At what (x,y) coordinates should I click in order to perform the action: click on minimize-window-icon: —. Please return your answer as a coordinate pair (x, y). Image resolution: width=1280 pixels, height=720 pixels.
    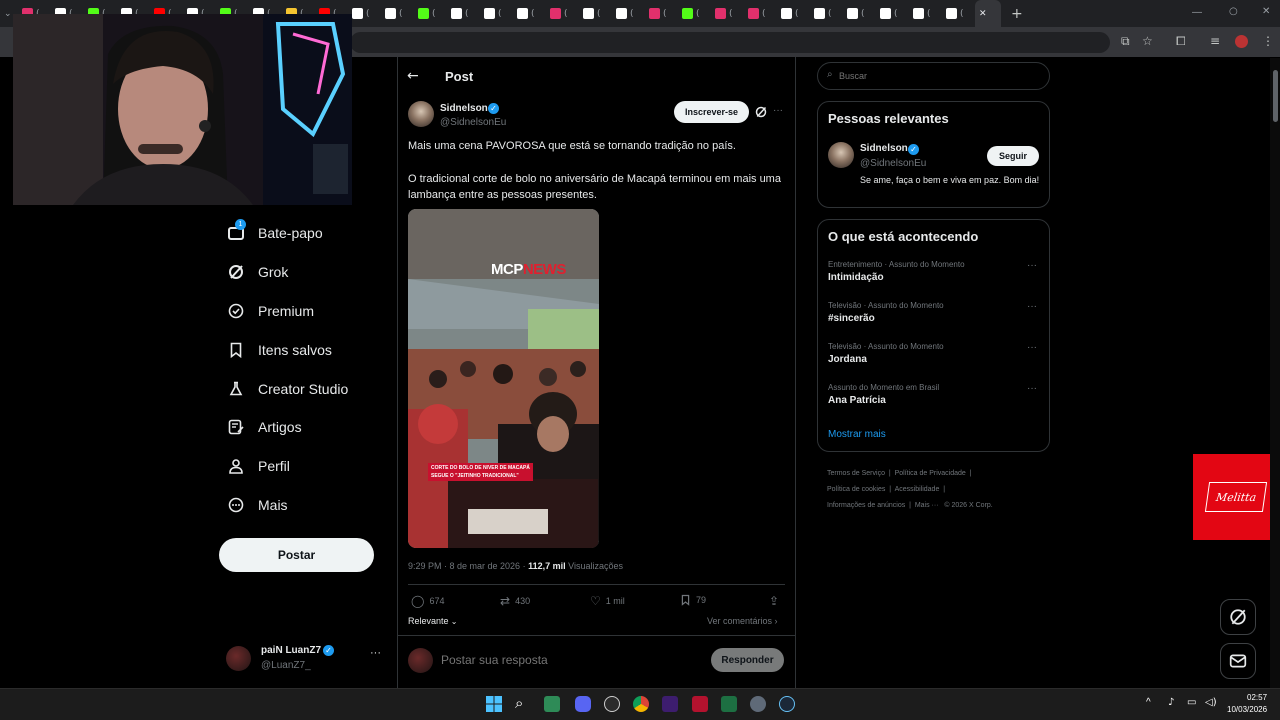
    Looking at the image, I should click on (1197, 12).